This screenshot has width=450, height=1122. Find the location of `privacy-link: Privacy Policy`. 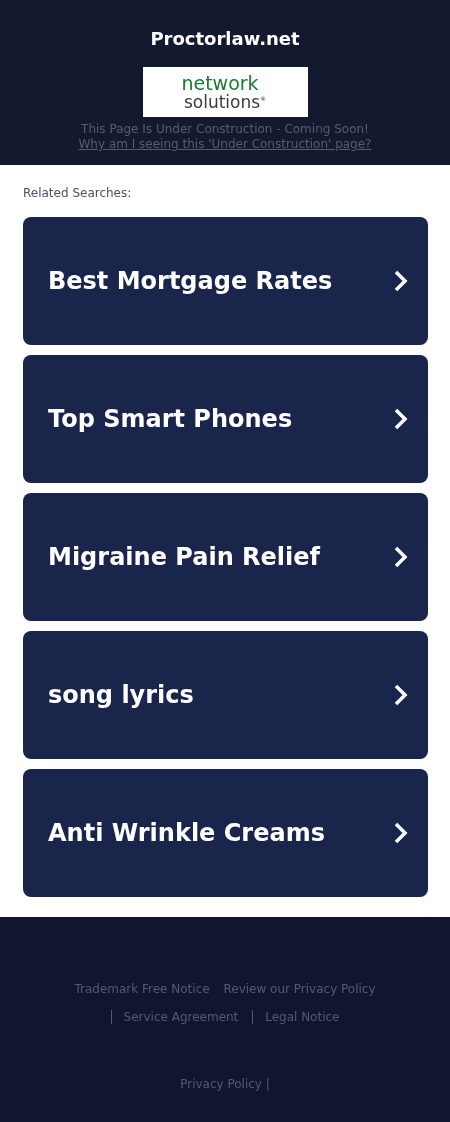

privacy-link: Privacy Policy is located at coordinates (221, 1084).